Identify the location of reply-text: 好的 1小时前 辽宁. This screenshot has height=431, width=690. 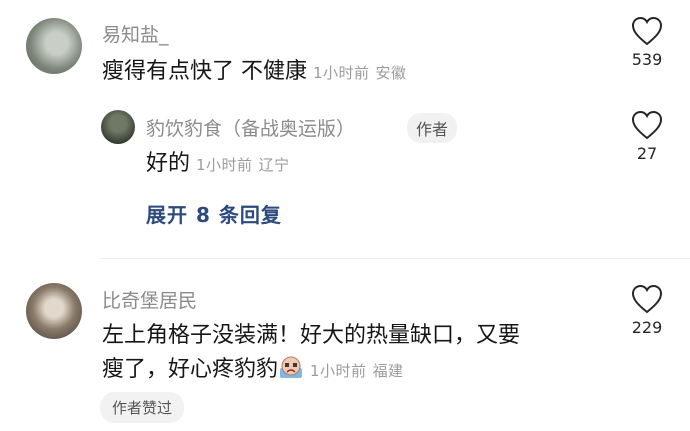
(218, 164).